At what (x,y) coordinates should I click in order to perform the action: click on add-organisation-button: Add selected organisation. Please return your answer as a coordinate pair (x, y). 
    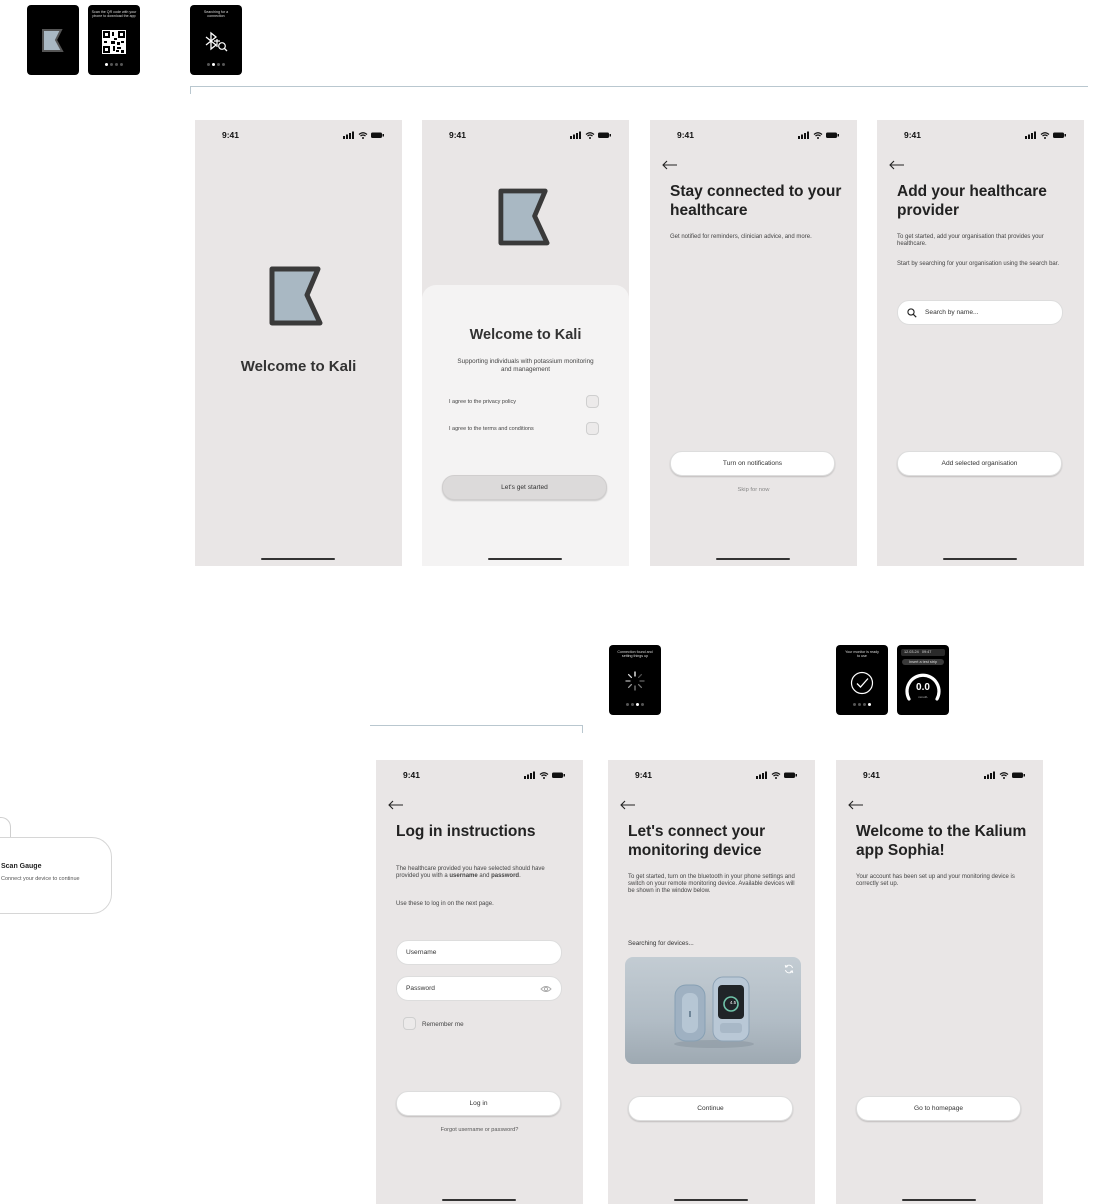
    Looking at the image, I should click on (979, 463).